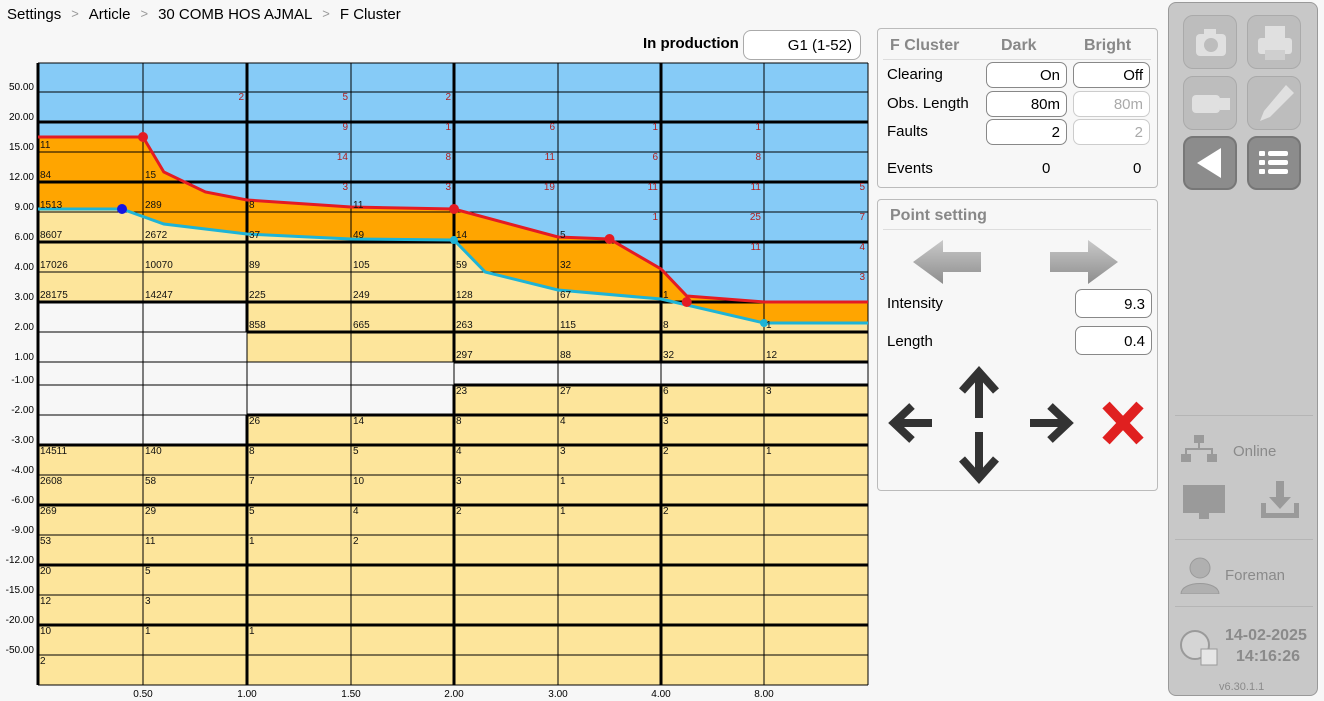  What do you see at coordinates (21, 147) in the screenshot?
I see `y-tick-label: 15.00` at bounding box center [21, 147].